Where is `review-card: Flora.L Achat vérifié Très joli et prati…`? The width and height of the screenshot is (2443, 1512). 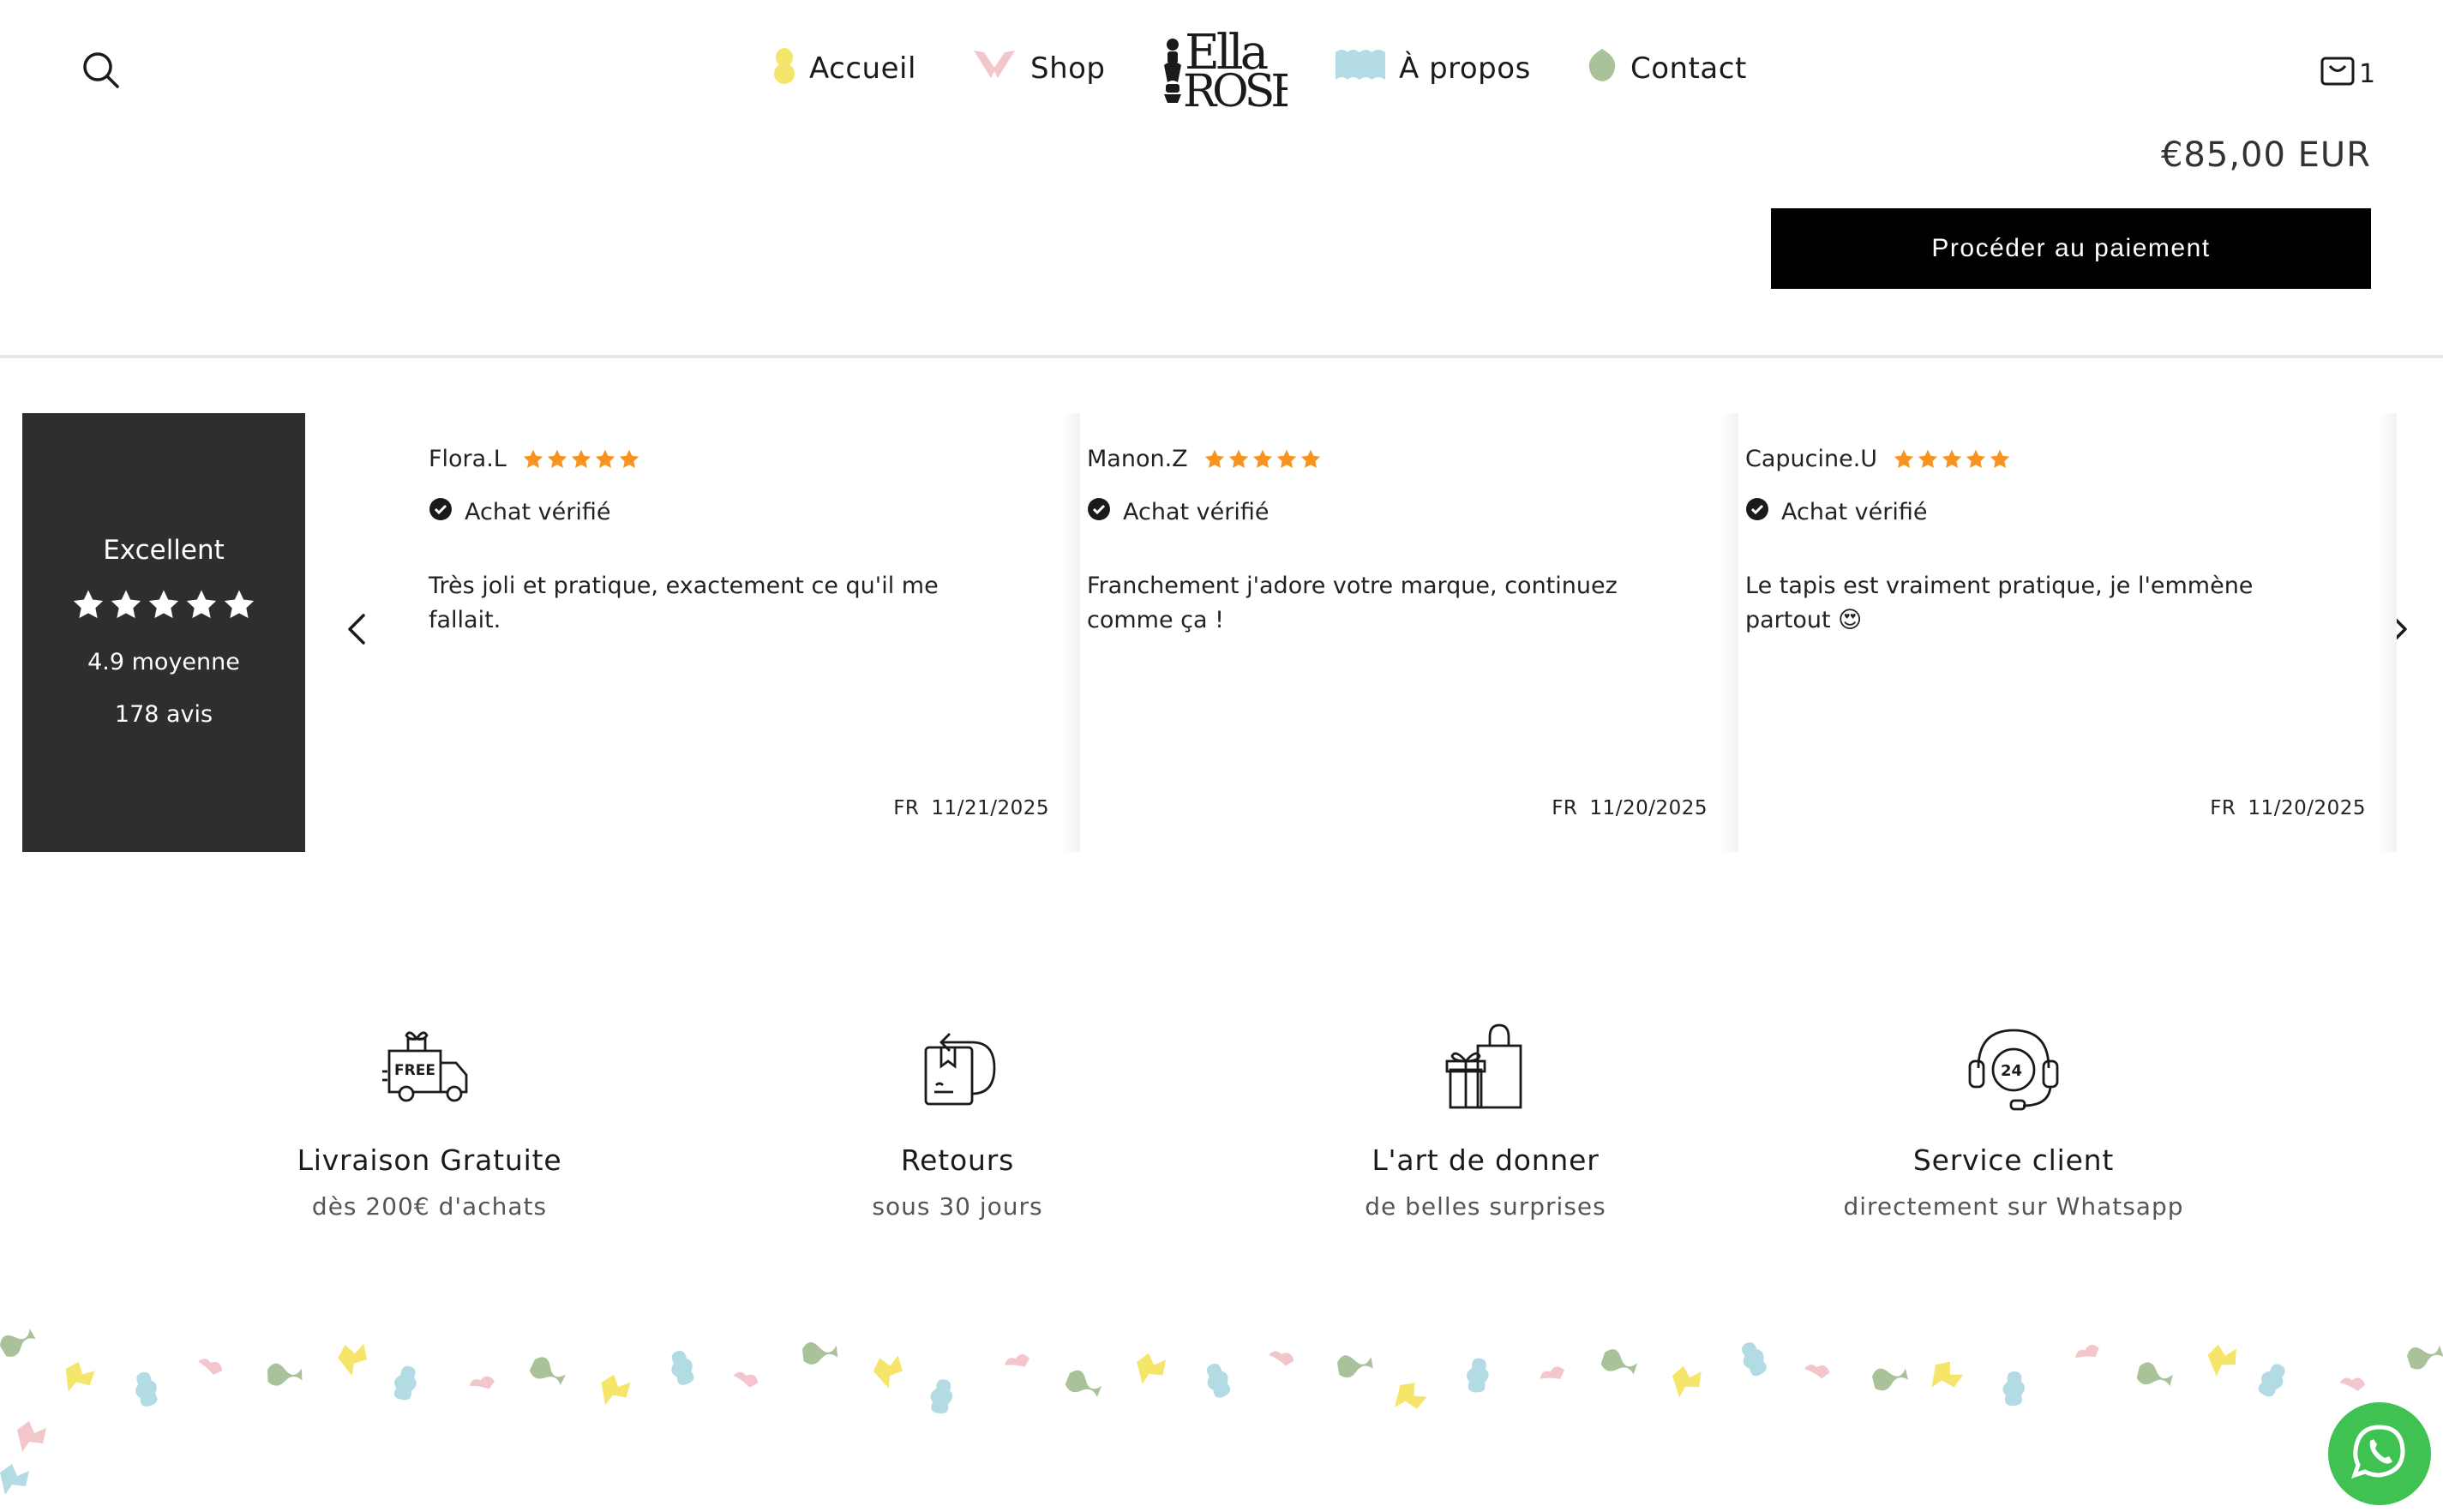 review-card: Flora.L Achat vérifié Très joli et prati… is located at coordinates (754, 632).